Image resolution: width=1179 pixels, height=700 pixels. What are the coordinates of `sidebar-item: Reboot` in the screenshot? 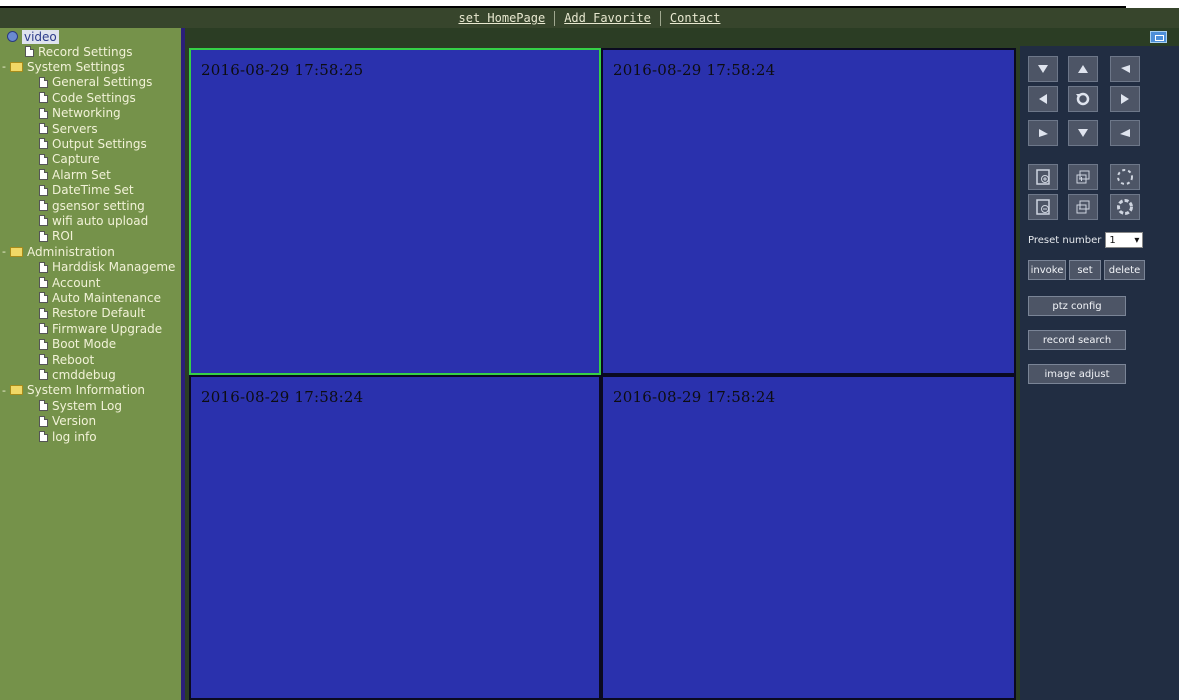 It's located at (66, 359).